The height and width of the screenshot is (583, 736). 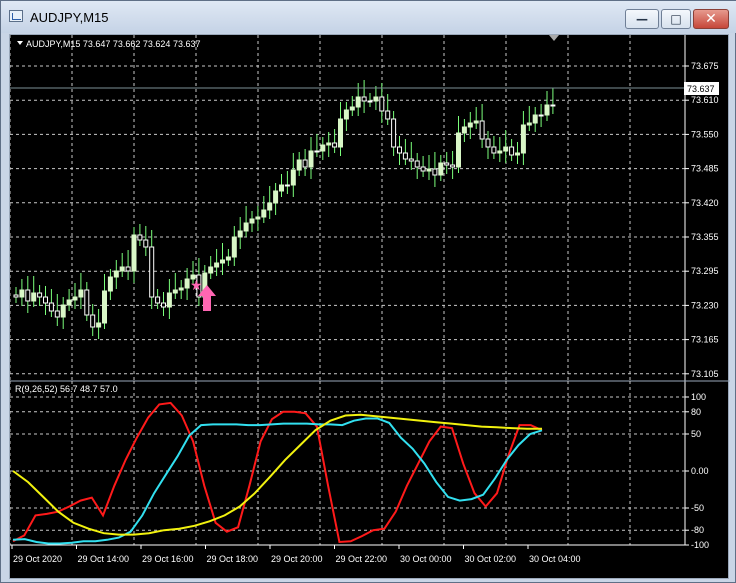 I want to click on price-label: 73.610, so click(x=705, y=100).